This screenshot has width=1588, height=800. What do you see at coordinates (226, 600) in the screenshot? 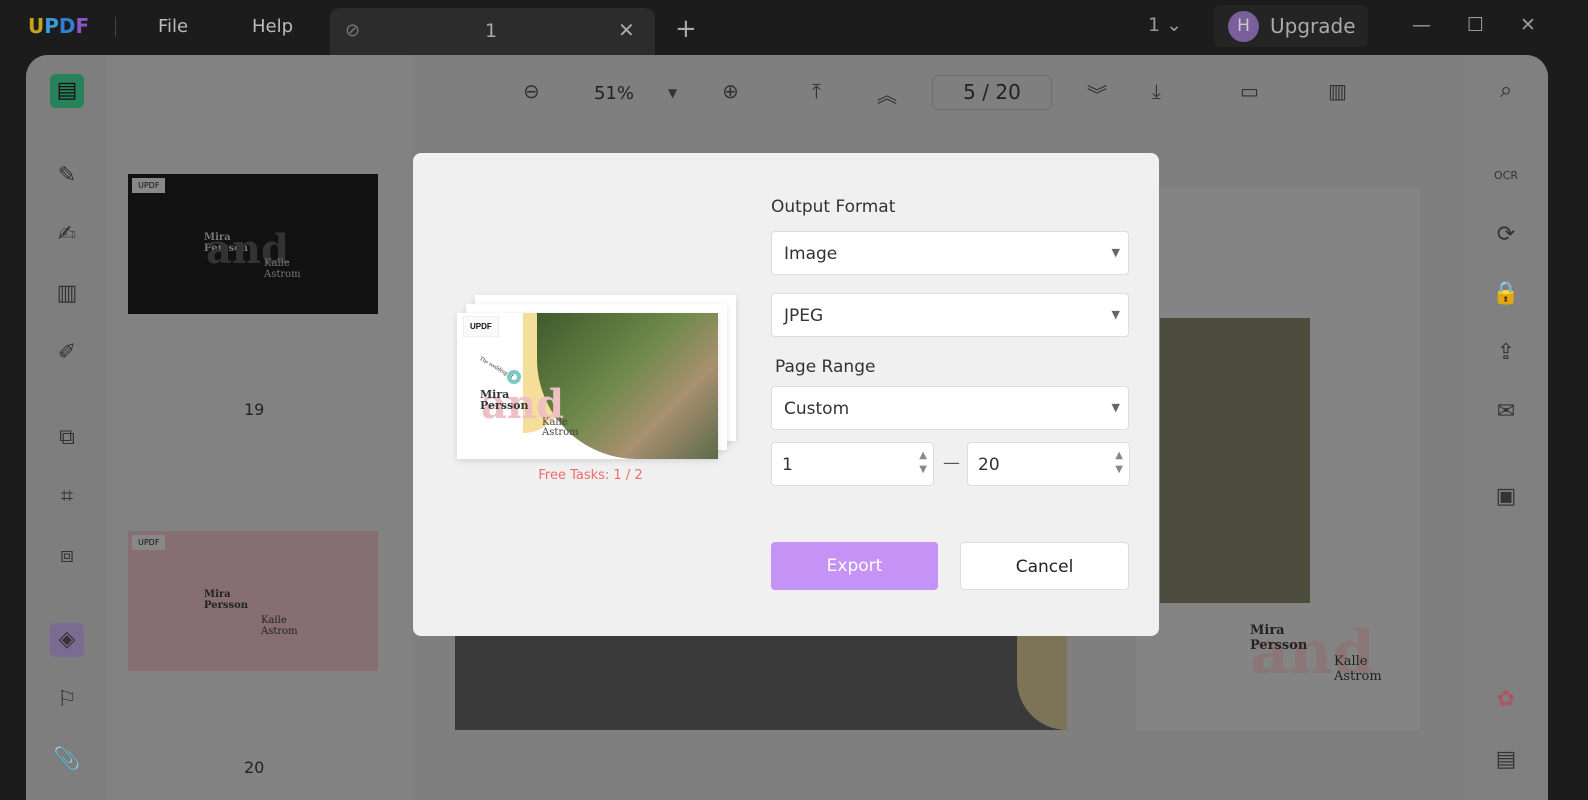
I see `thumb-names: Mira Persson` at bounding box center [226, 600].